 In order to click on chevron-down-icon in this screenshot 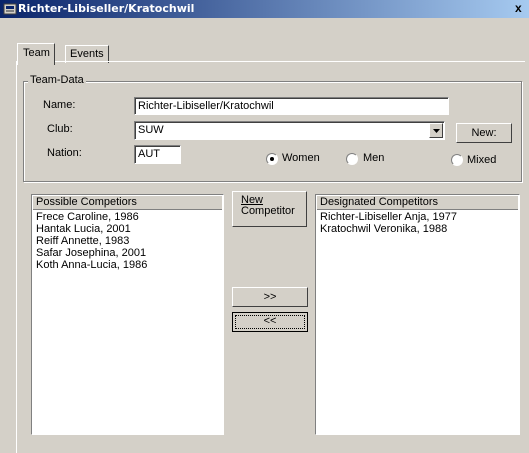, I will do `click(436, 131)`.